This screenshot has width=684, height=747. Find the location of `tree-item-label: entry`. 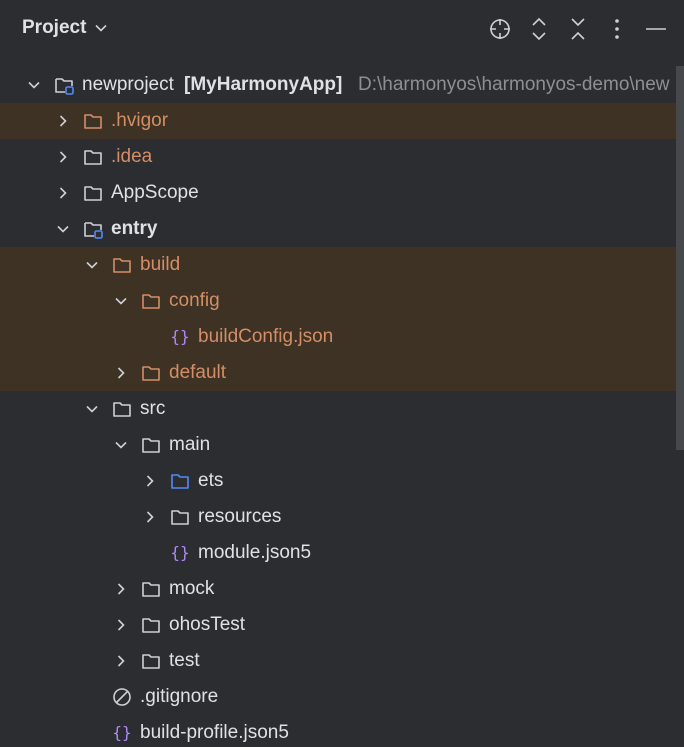

tree-item-label: entry is located at coordinates (134, 228).